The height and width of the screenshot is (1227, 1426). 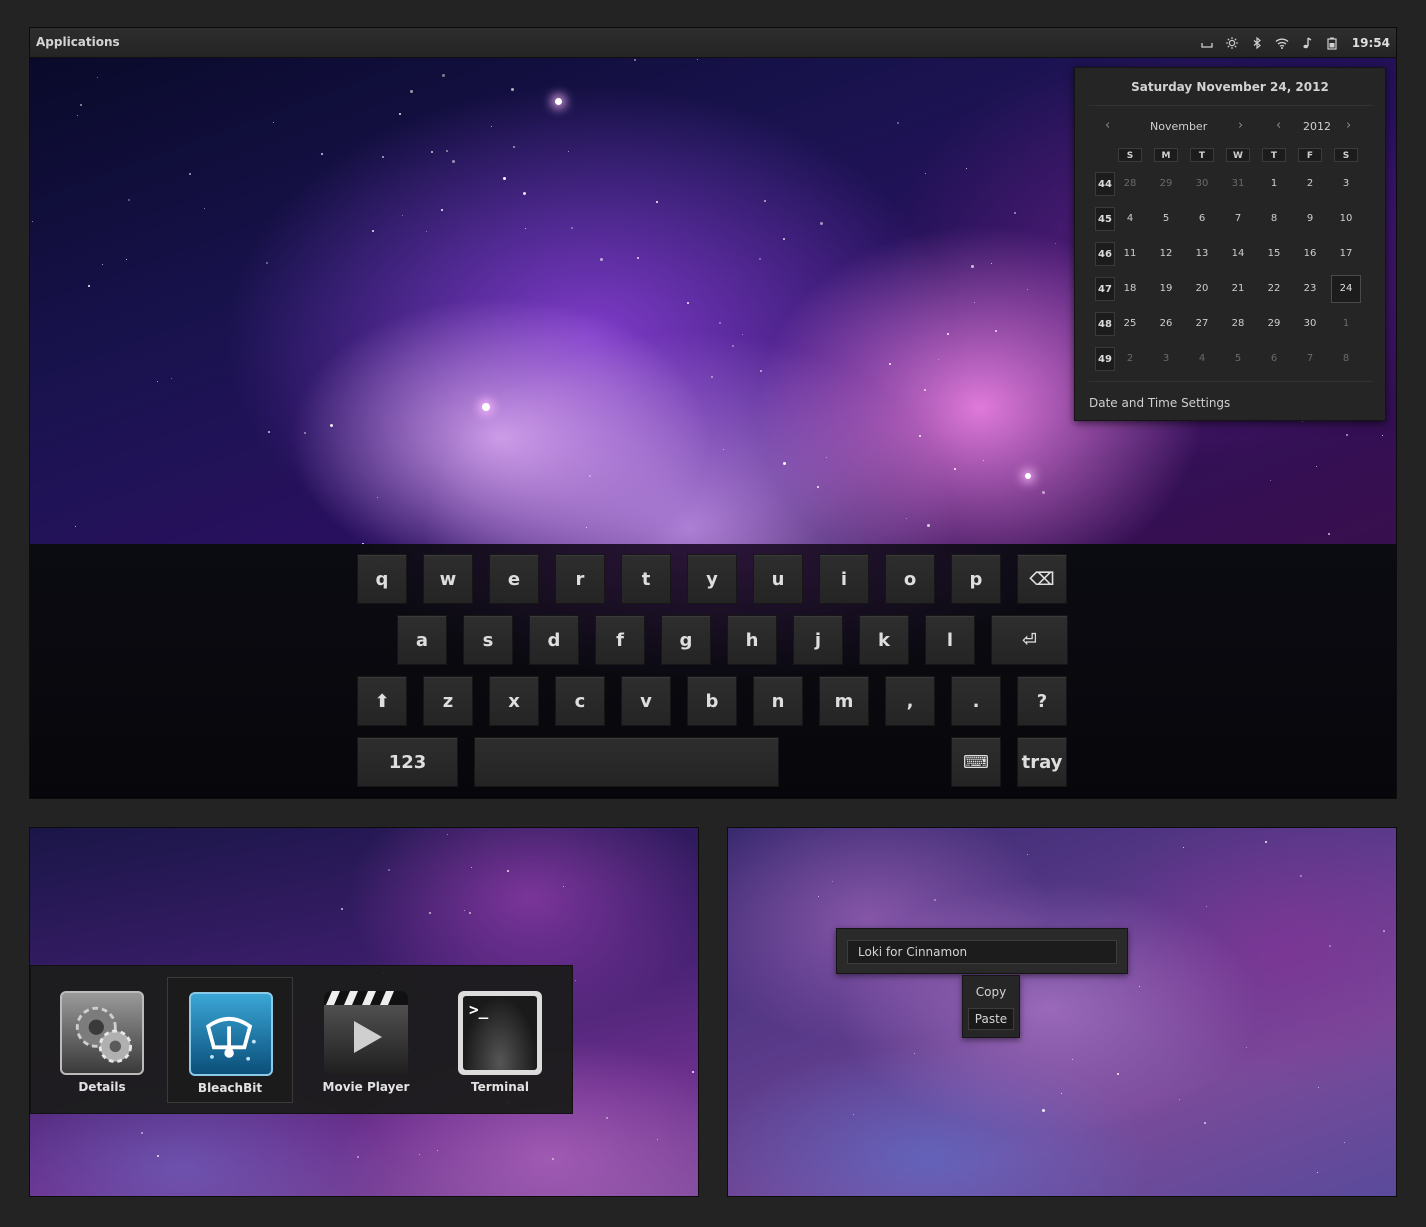 I want to click on calendar-day: 27, so click(x=1202, y=324).